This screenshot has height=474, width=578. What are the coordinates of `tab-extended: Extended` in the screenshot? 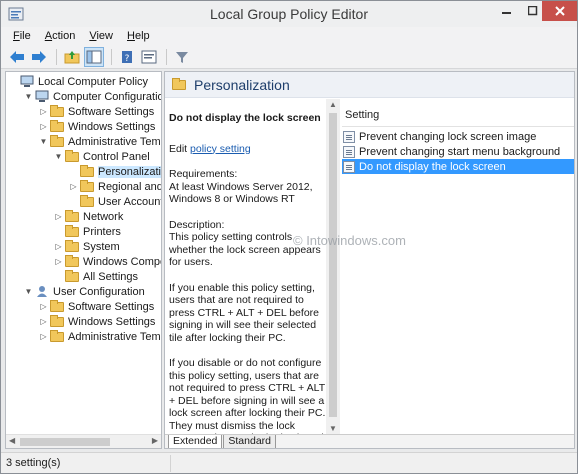 It's located at (195, 441).